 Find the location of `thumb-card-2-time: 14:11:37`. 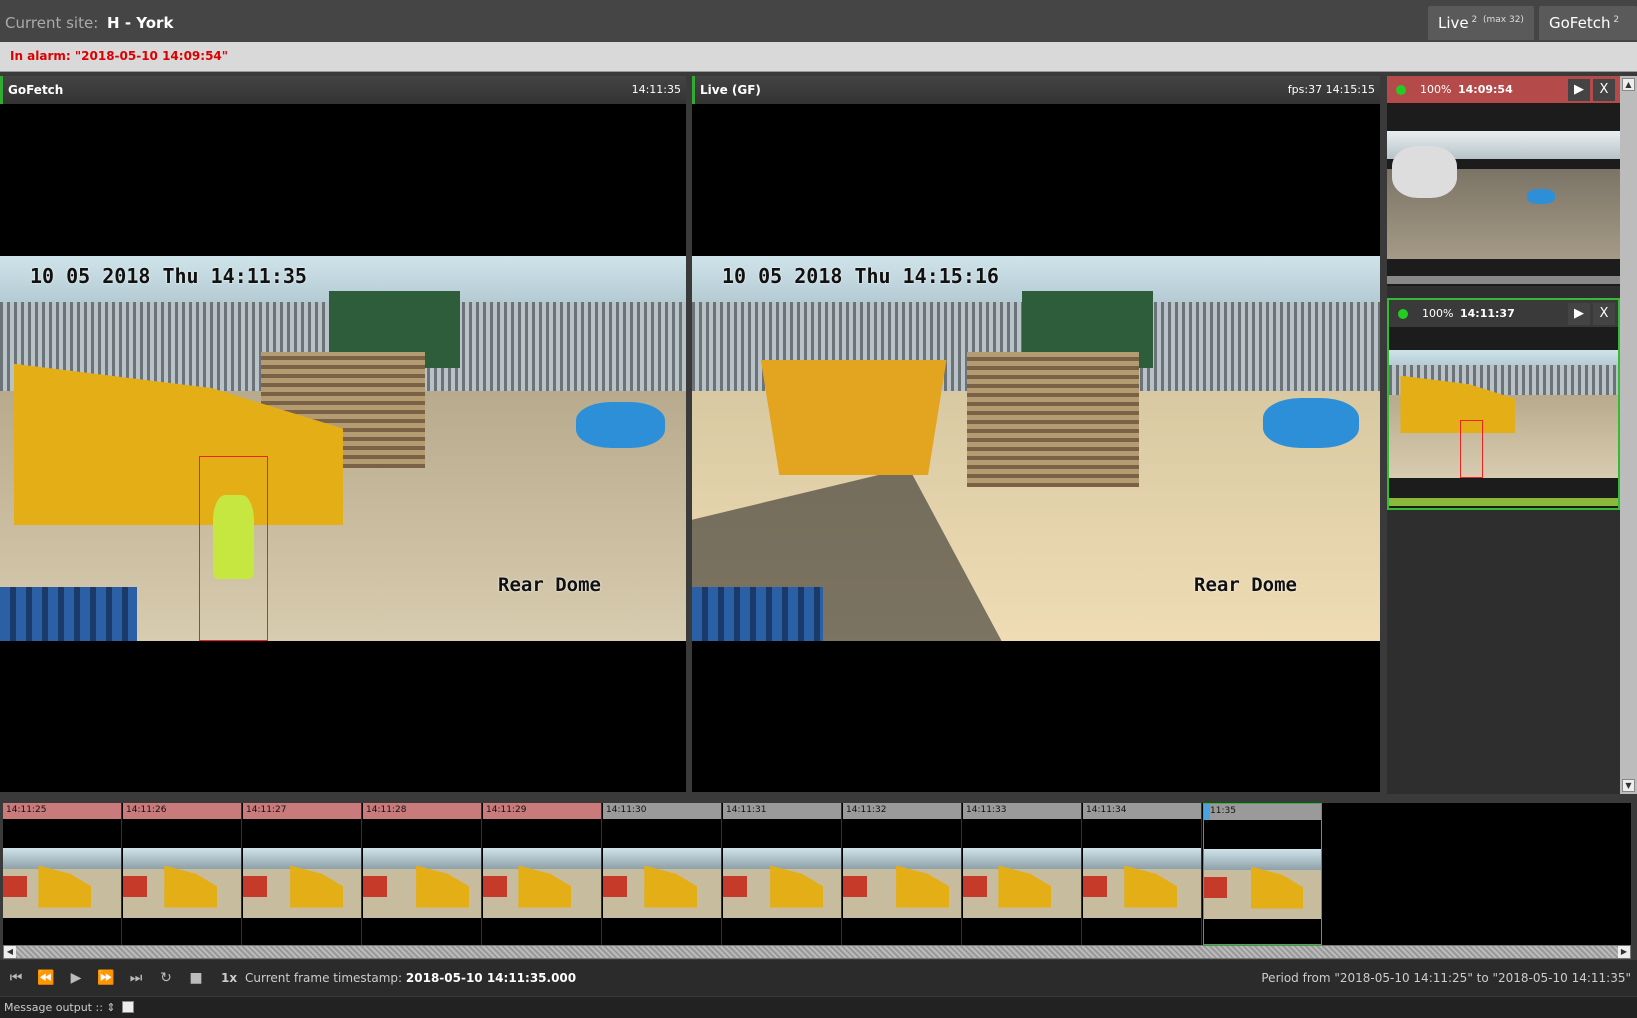

thumb-card-2-time: 14:11:37 is located at coordinates (1487, 313).